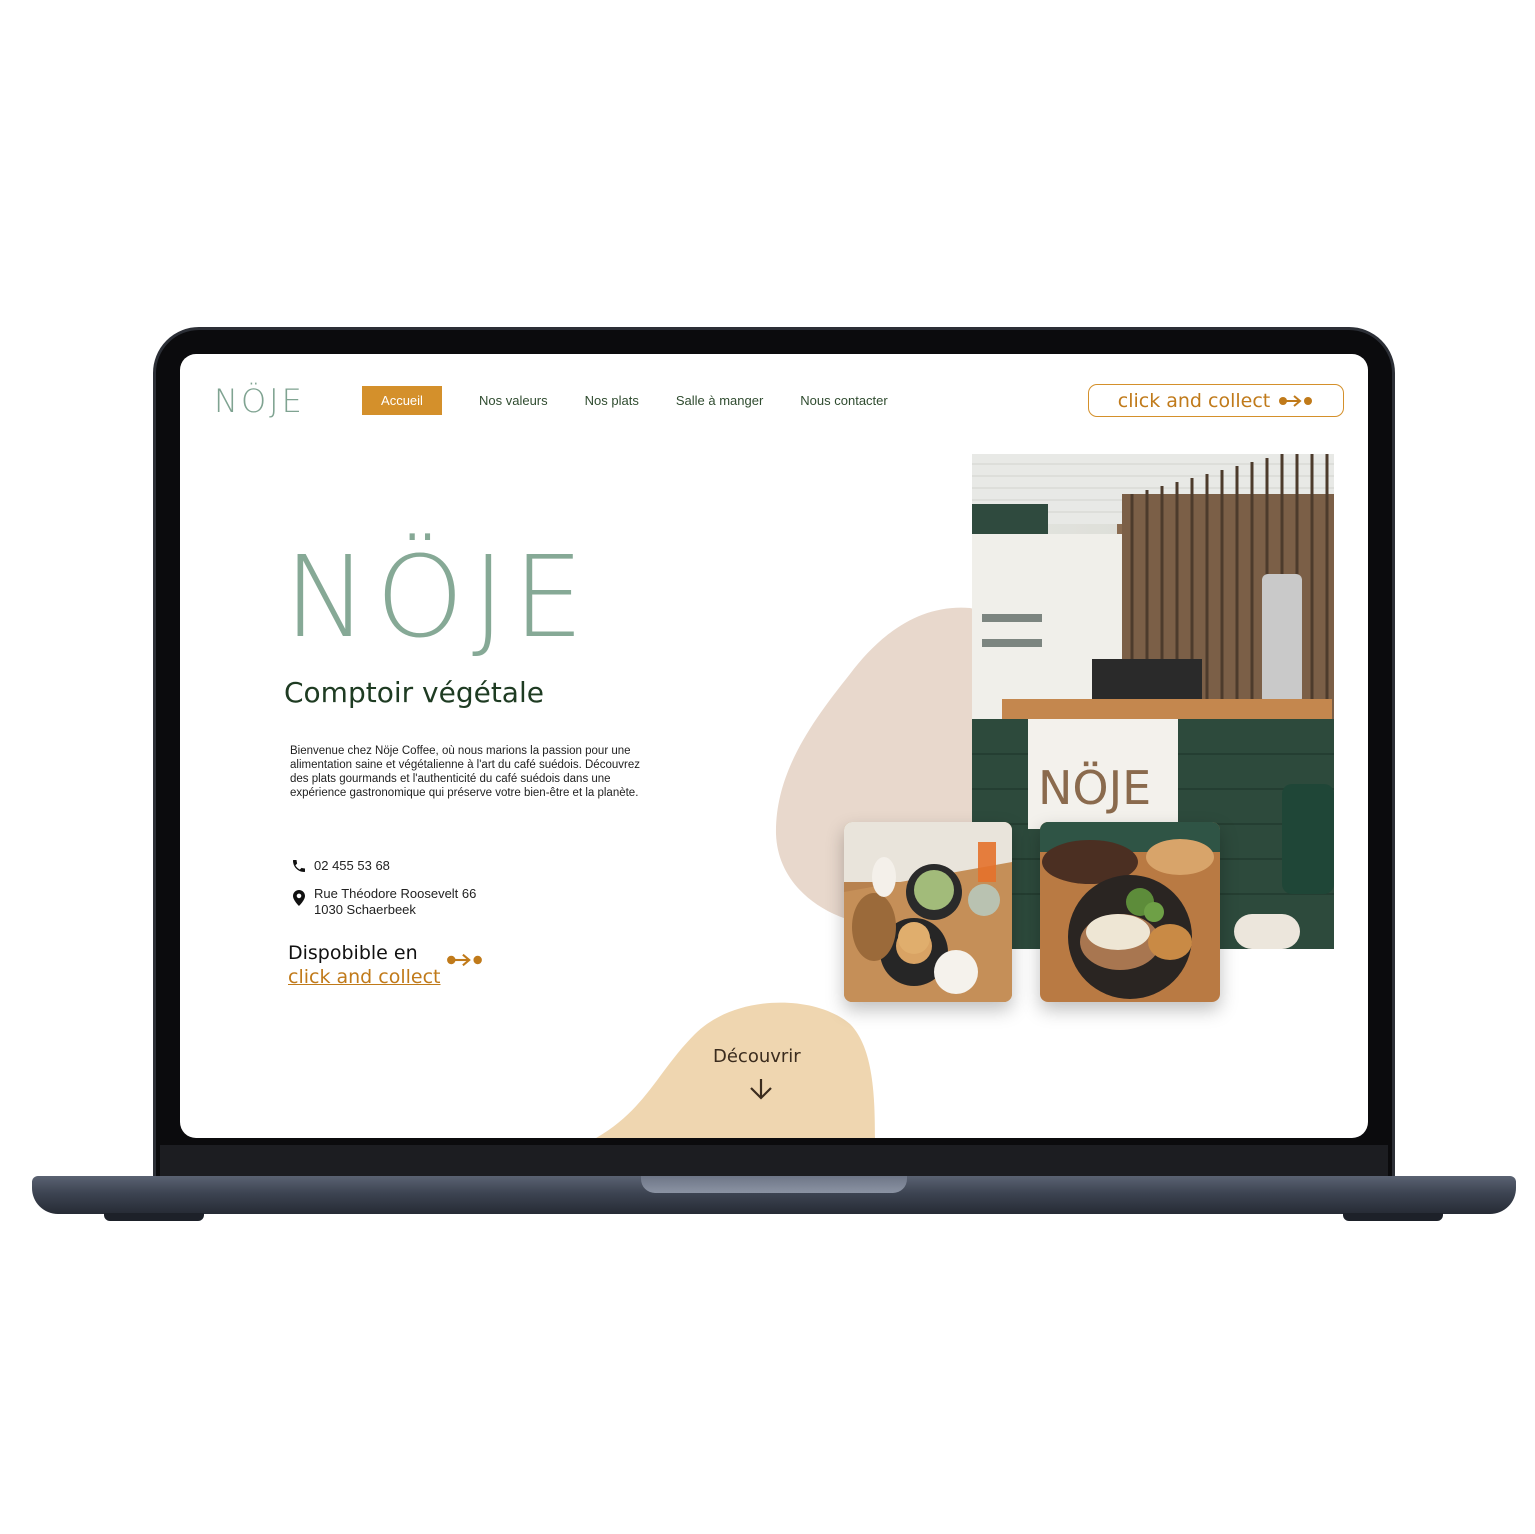 Image resolution: width=1535 pixels, height=1534 pixels. I want to click on availability-label: Dispobible en, so click(353, 953).